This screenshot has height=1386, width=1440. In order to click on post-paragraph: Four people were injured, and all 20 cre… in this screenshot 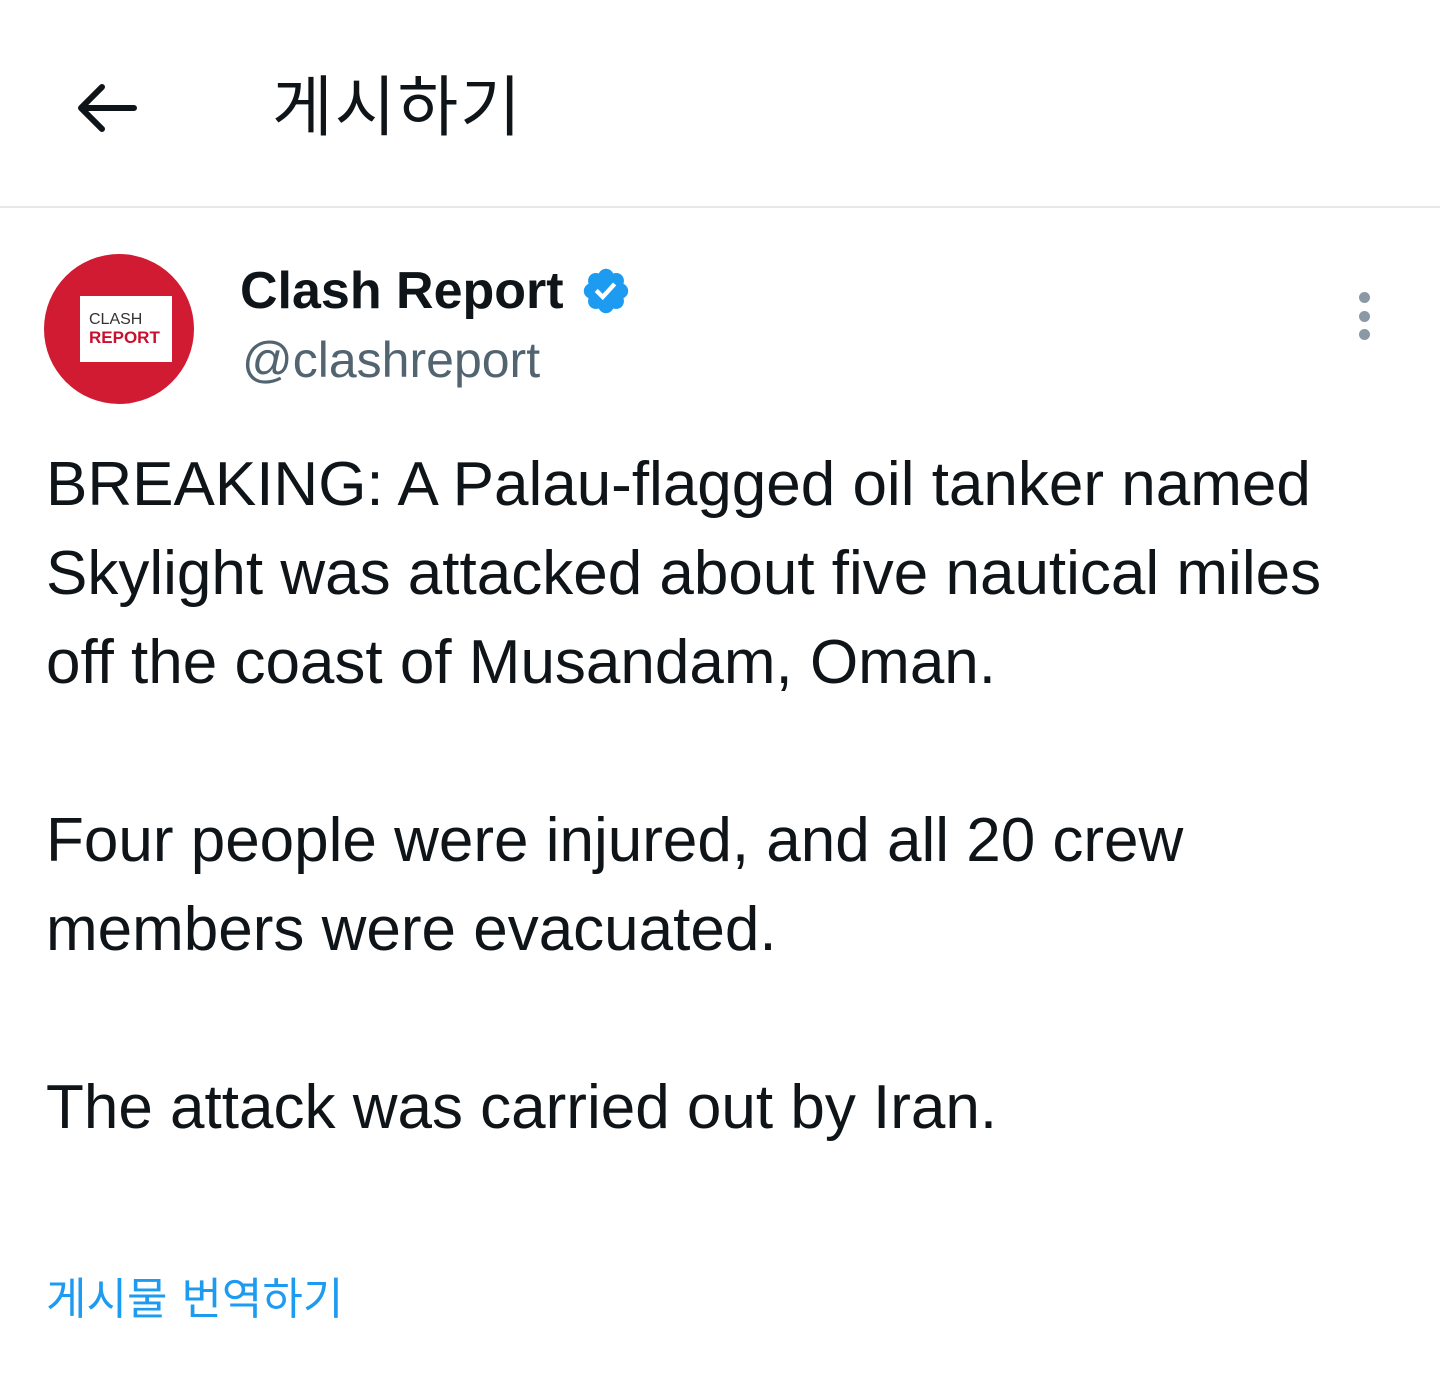, I will do `click(615, 885)`.